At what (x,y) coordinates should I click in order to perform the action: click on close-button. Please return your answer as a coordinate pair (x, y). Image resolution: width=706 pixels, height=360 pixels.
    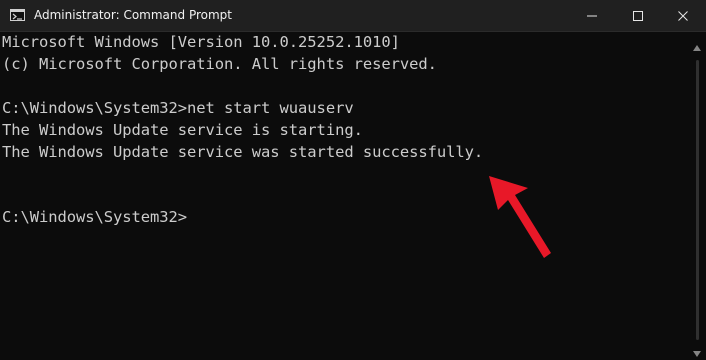
    Looking at the image, I should click on (683, 15).